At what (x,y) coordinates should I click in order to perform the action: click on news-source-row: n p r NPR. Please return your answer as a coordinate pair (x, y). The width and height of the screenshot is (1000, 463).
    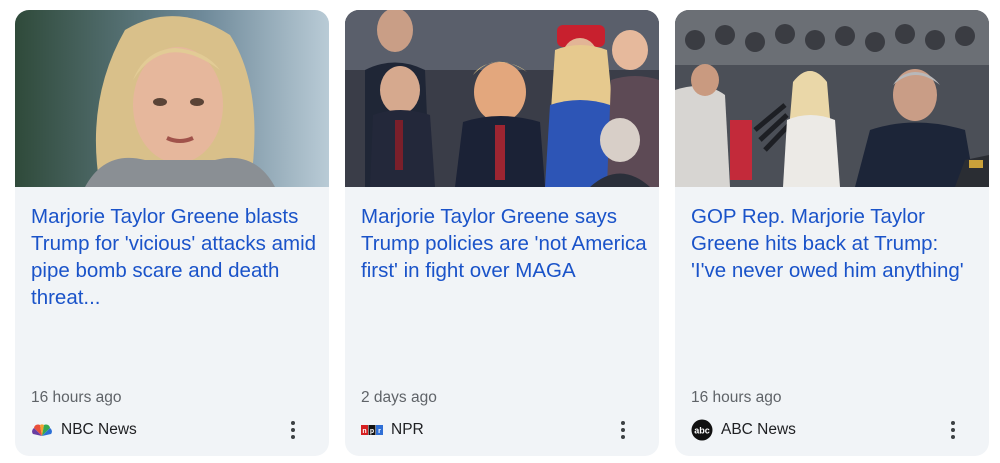
    Looking at the image, I should click on (503, 430).